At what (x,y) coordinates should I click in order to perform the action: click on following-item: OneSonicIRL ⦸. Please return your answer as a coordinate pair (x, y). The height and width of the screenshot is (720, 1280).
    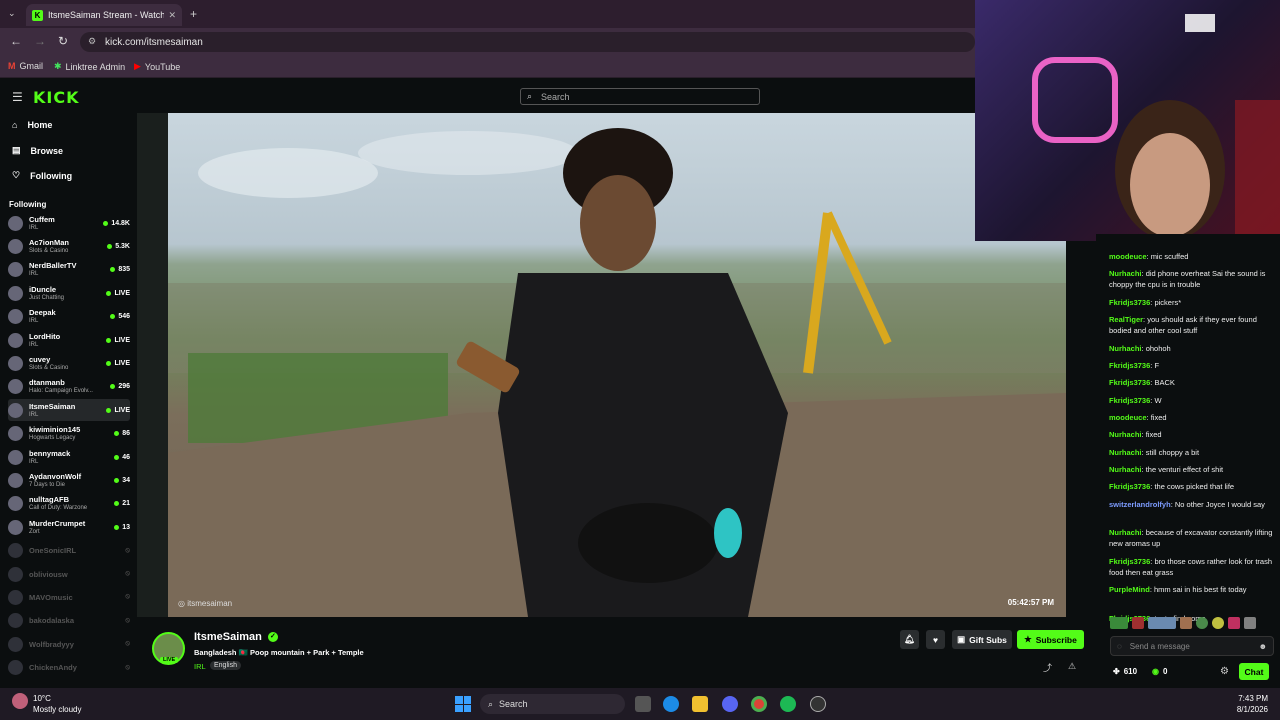
    Looking at the image, I should click on (69, 551).